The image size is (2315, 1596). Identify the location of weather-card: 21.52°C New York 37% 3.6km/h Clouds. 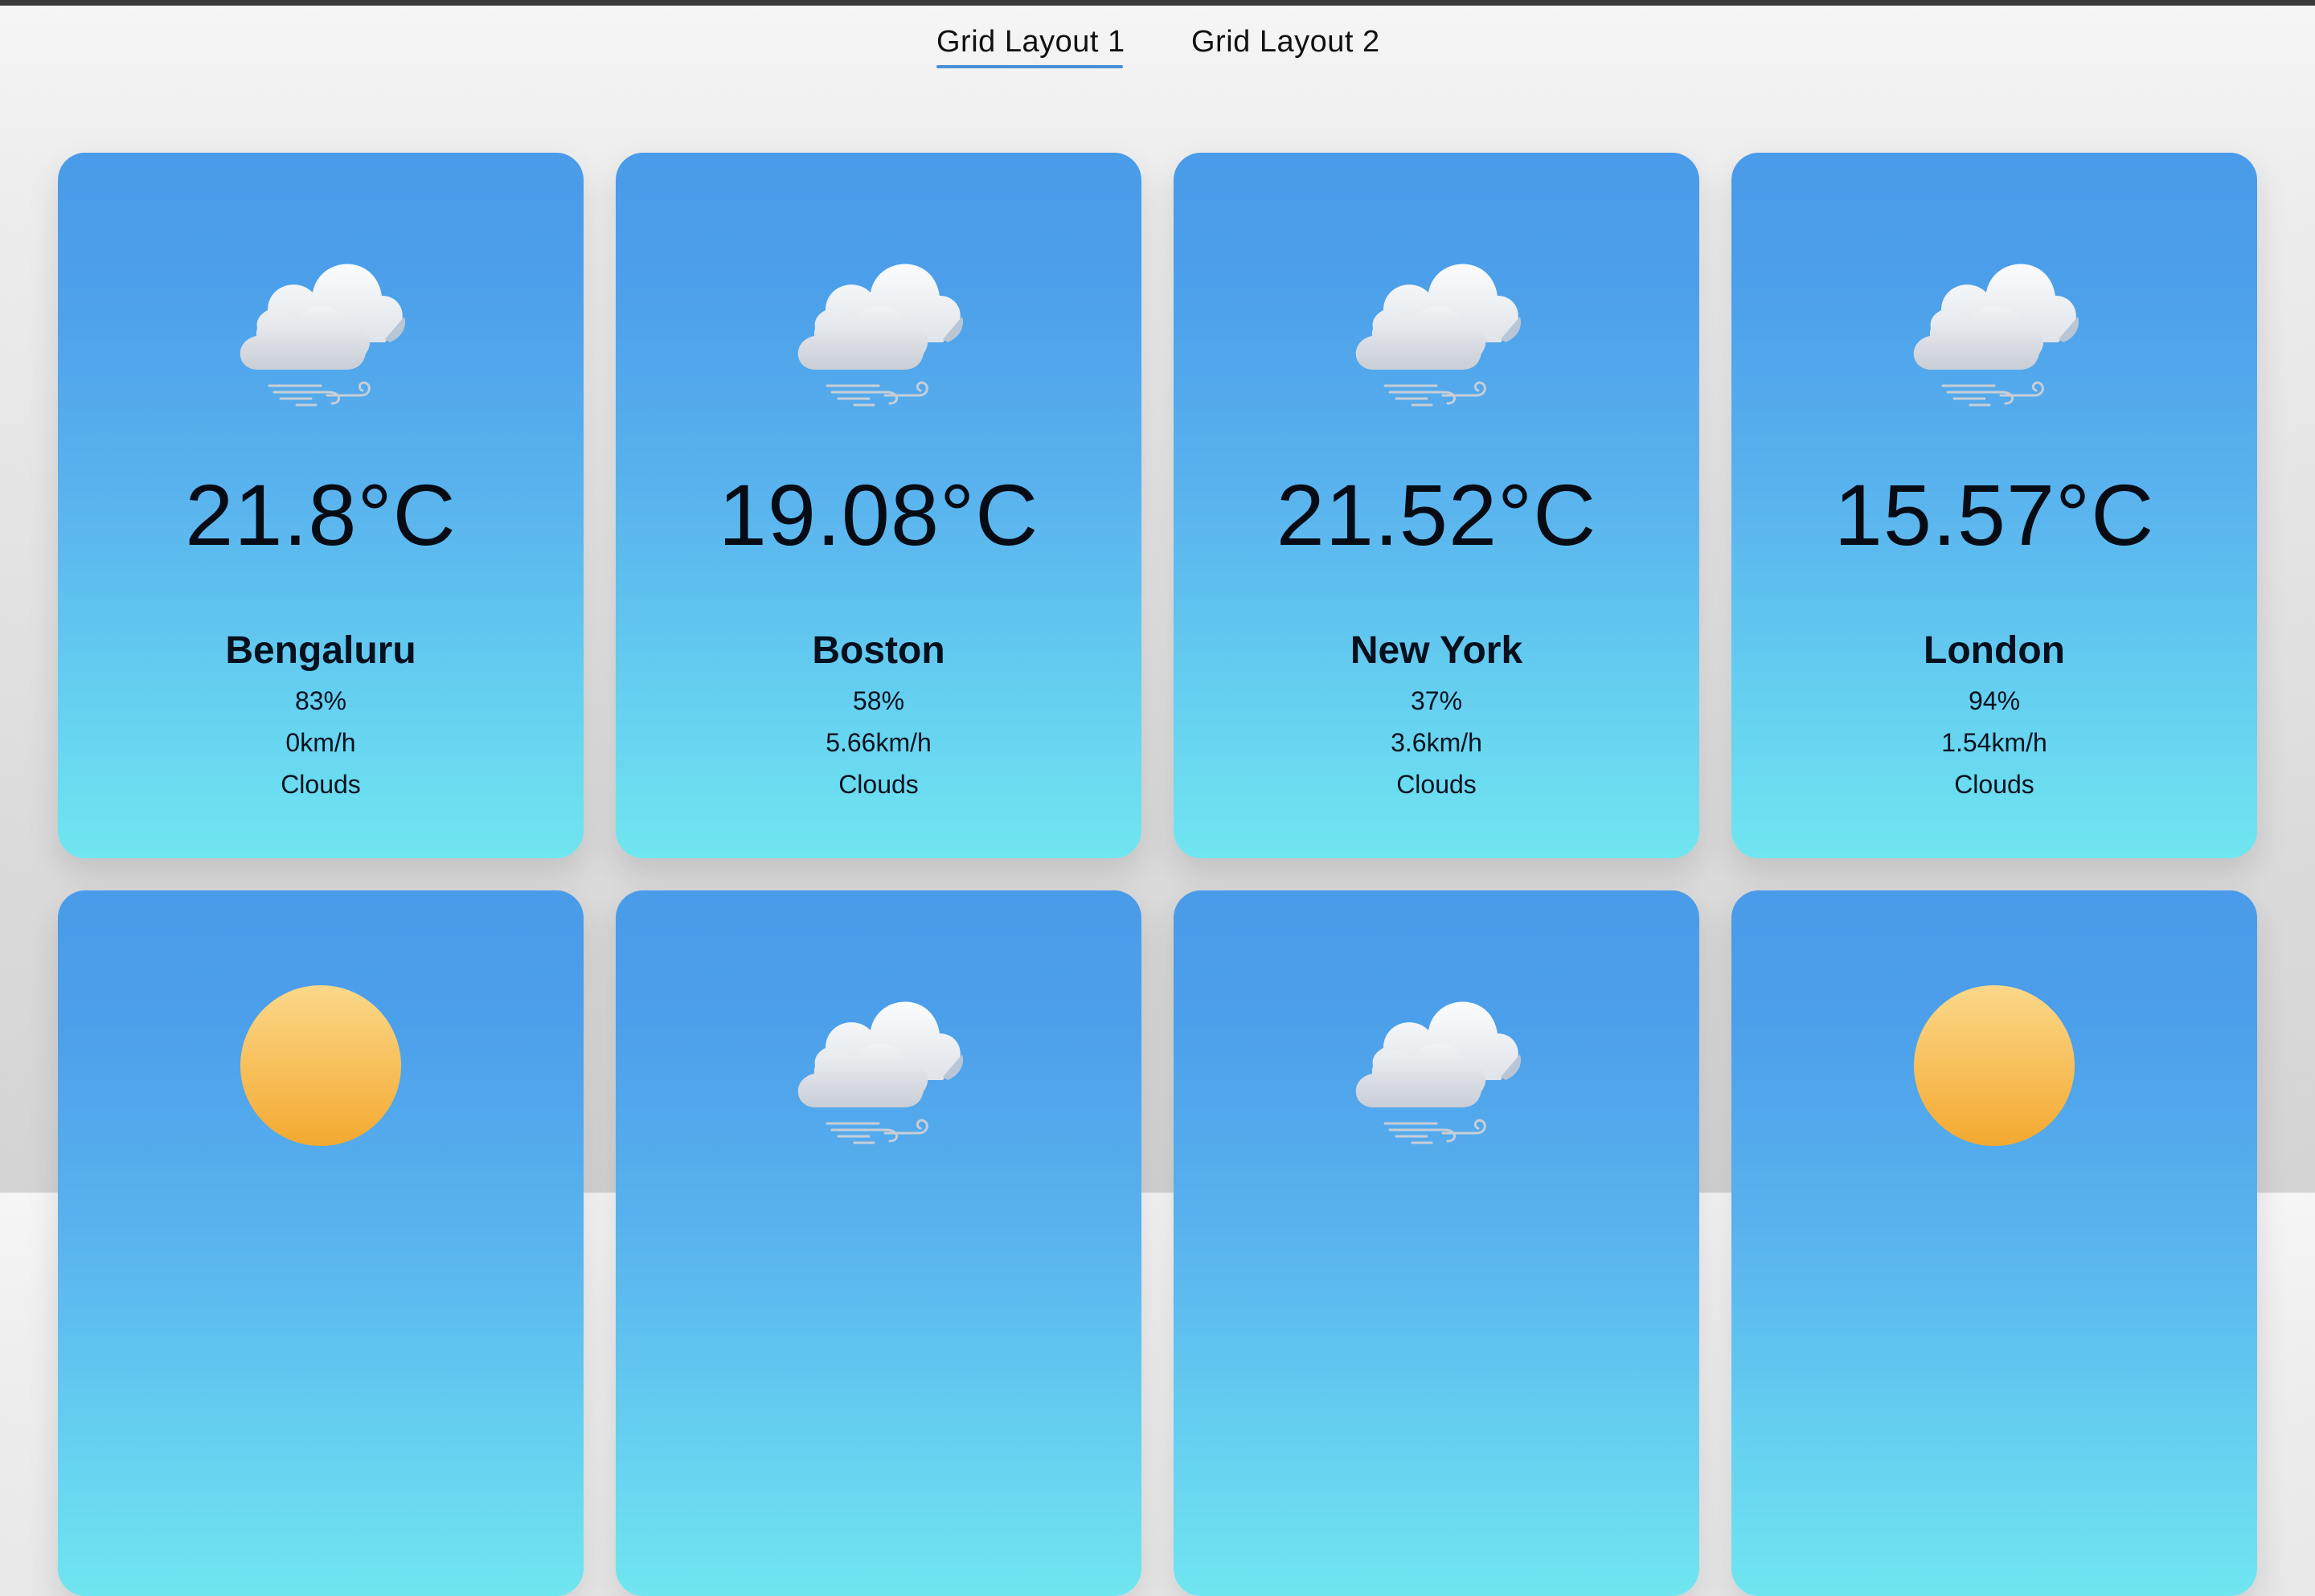
(1436, 505).